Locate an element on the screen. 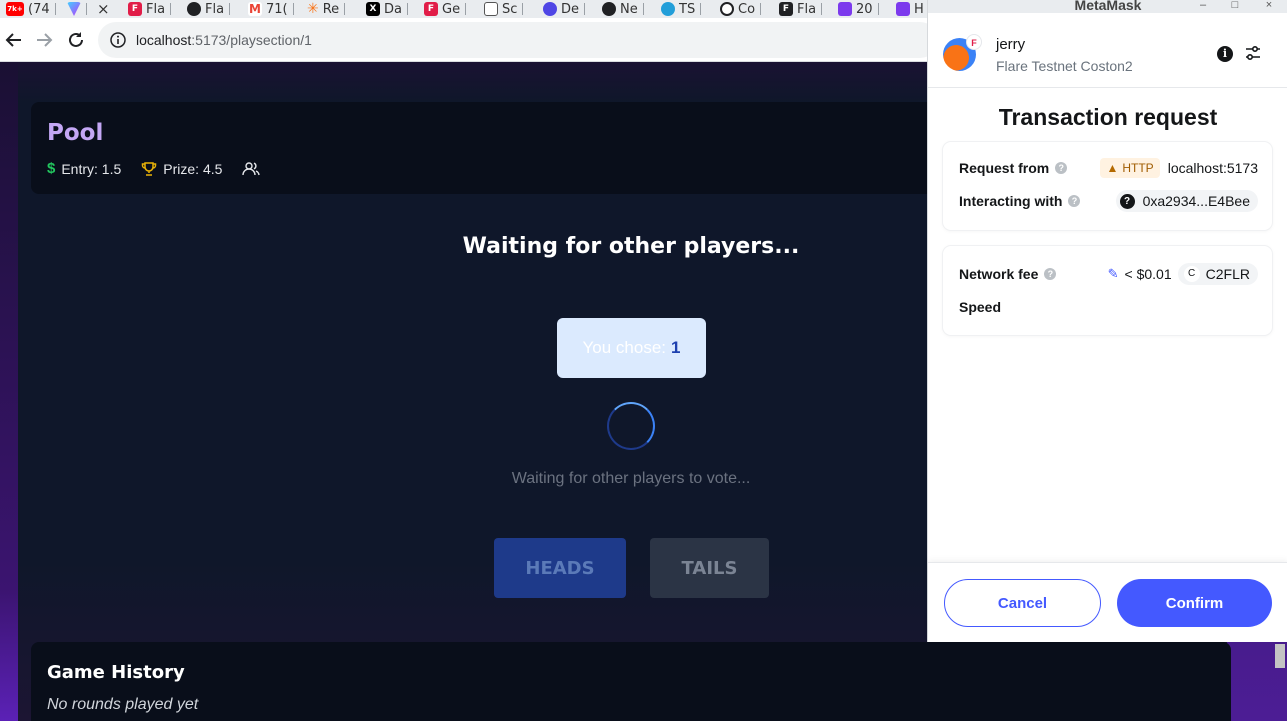 Image resolution: width=1287 pixels, height=721 pixels. tab-label: 71( is located at coordinates (277, 9).